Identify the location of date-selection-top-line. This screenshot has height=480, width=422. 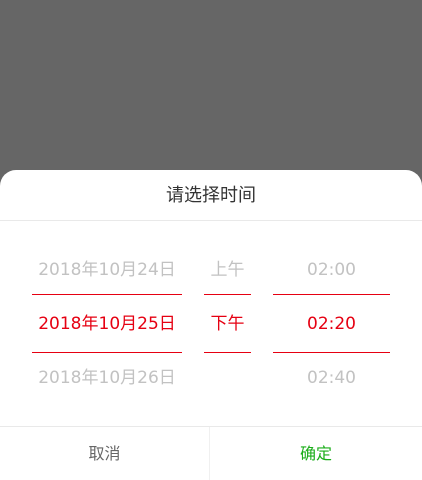
(107, 294).